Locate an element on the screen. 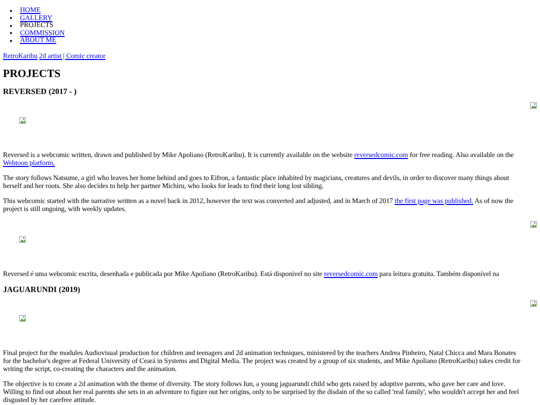  project-title: REVERSED (2017 - ) is located at coordinates (40, 91).